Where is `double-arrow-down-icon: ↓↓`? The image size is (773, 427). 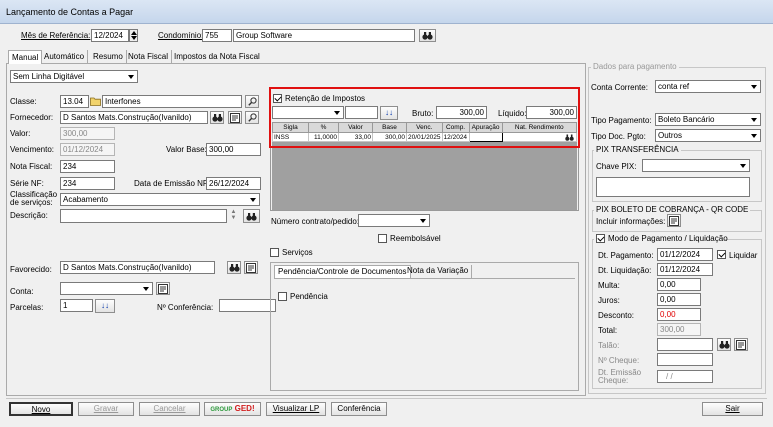
double-arrow-down-icon: ↓↓ is located at coordinates (105, 305).